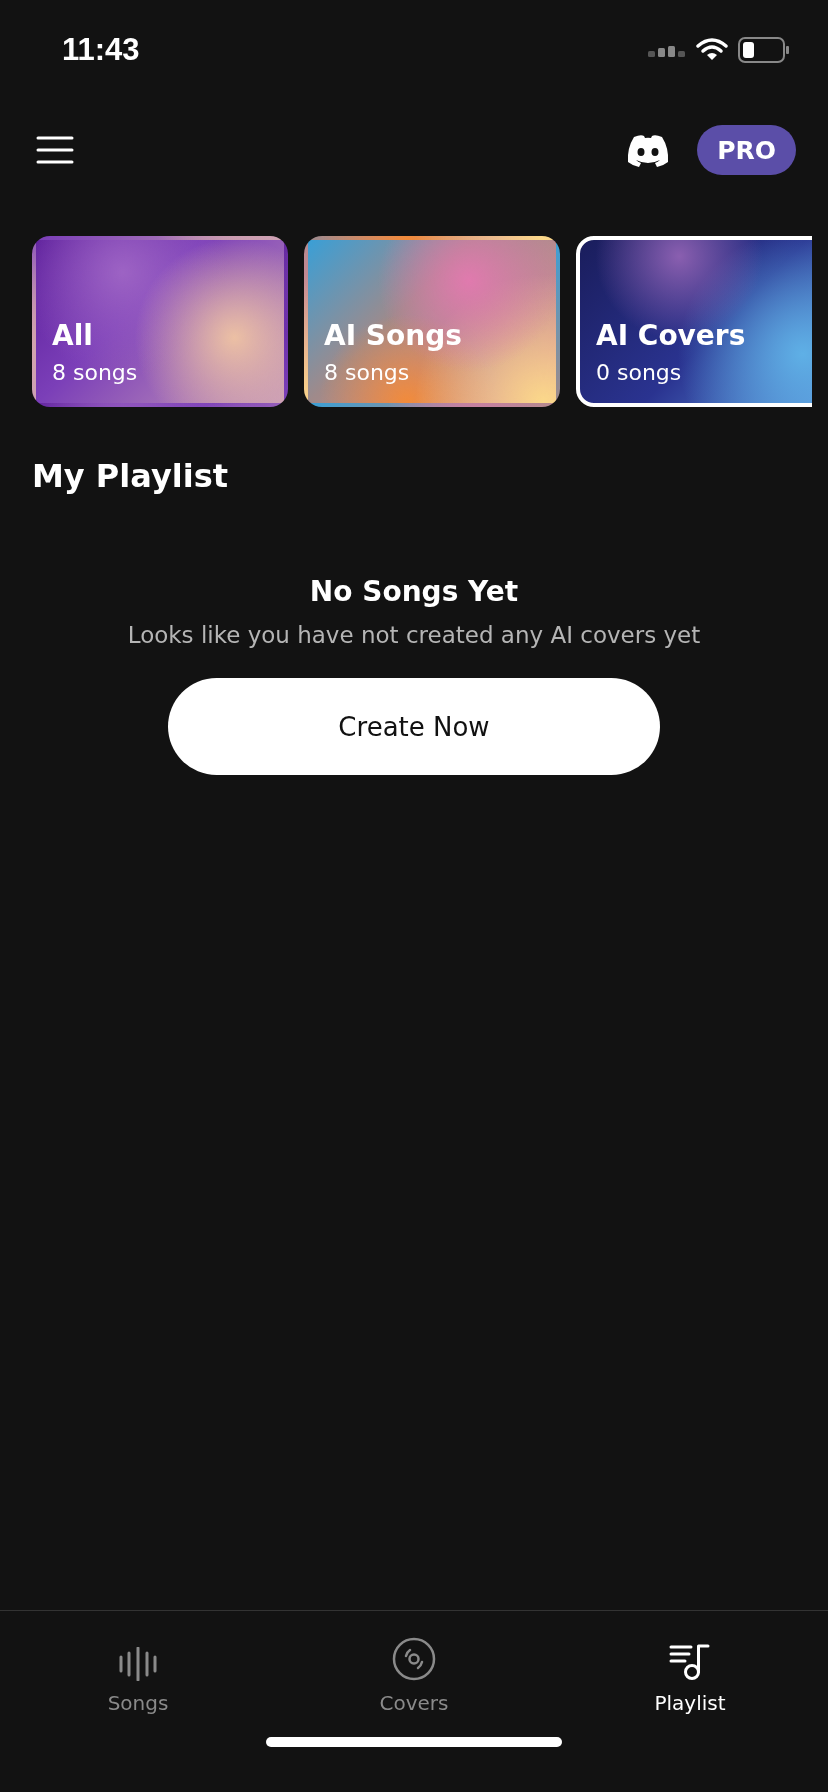 This screenshot has height=1792, width=828. Describe the element at coordinates (414, 635) in the screenshot. I see `empty-message: Looks like you have not created any AI covers yet` at that location.